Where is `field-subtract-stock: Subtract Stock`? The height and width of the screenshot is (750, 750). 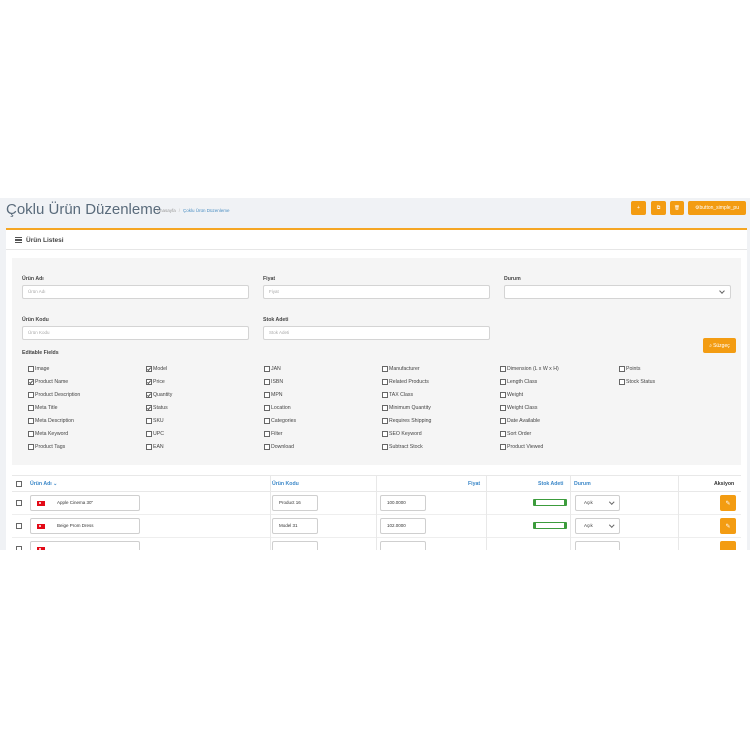
field-subtract-stock: Subtract Stock is located at coordinates (402, 447).